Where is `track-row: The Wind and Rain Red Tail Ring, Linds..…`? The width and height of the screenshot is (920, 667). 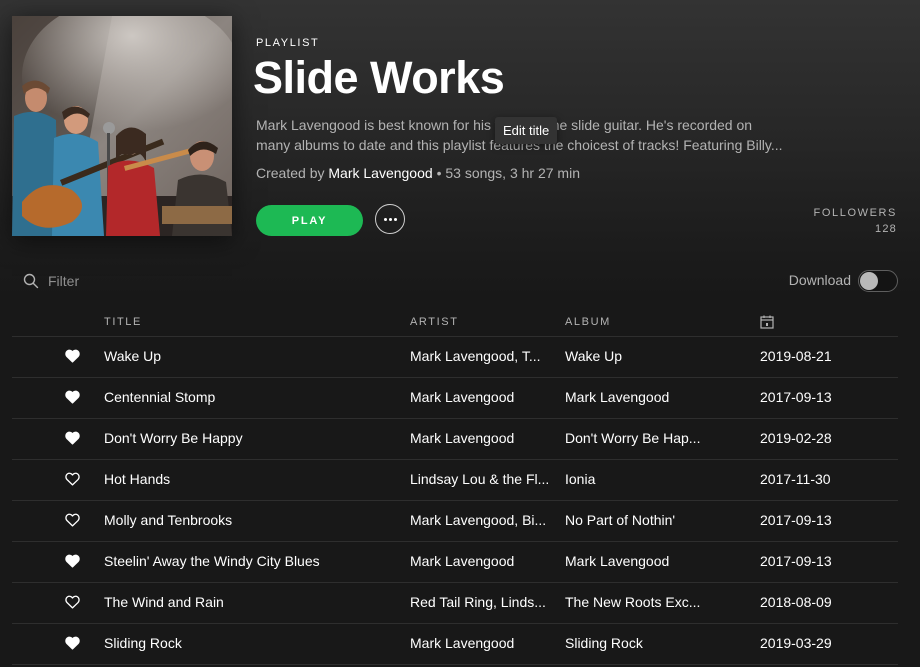 track-row: The Wind and Rain Red Tail Ring, Linds..… is located at coordinates (455, 603).